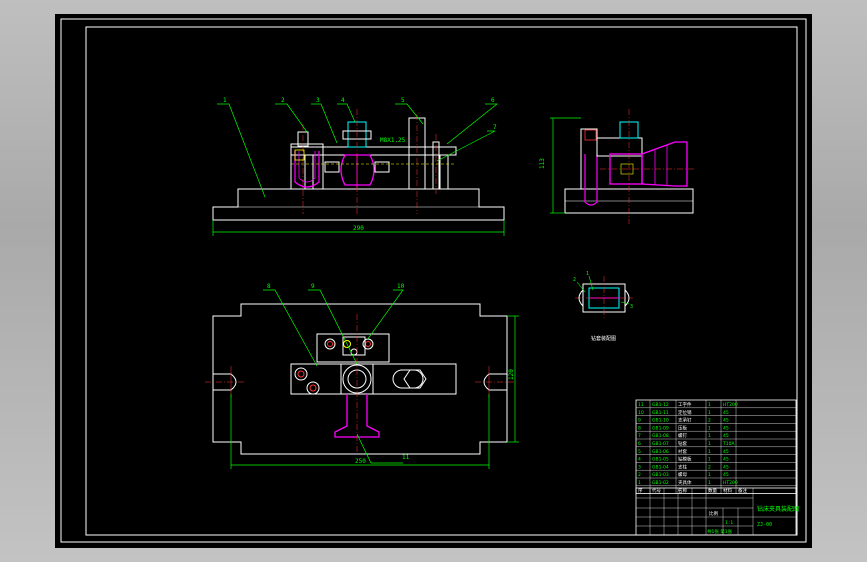  I want to click on parts-list-row: 4 GB1-05 钻模板 1 45, so click(683, 459).